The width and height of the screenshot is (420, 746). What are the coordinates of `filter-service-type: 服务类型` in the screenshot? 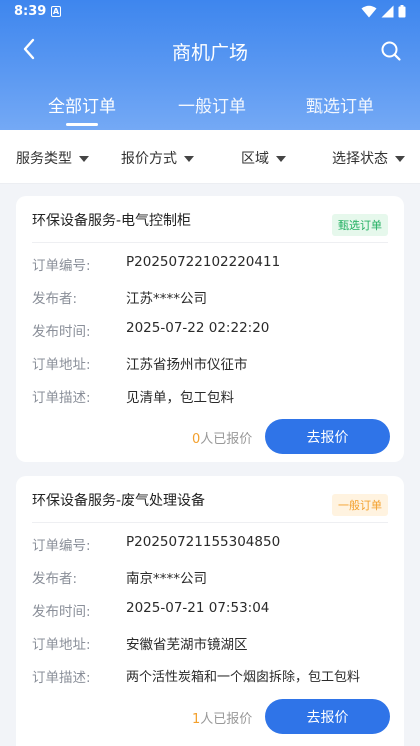 It's located at (52, 158).